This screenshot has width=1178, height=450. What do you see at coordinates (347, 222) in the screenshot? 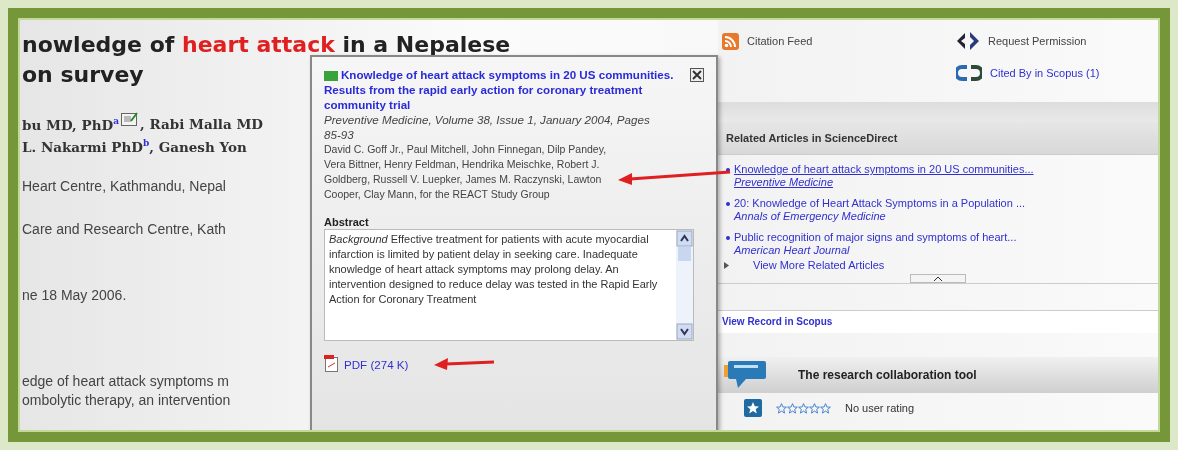
I see `abstract-heading: Abstract` at bounding box center [347, 222].